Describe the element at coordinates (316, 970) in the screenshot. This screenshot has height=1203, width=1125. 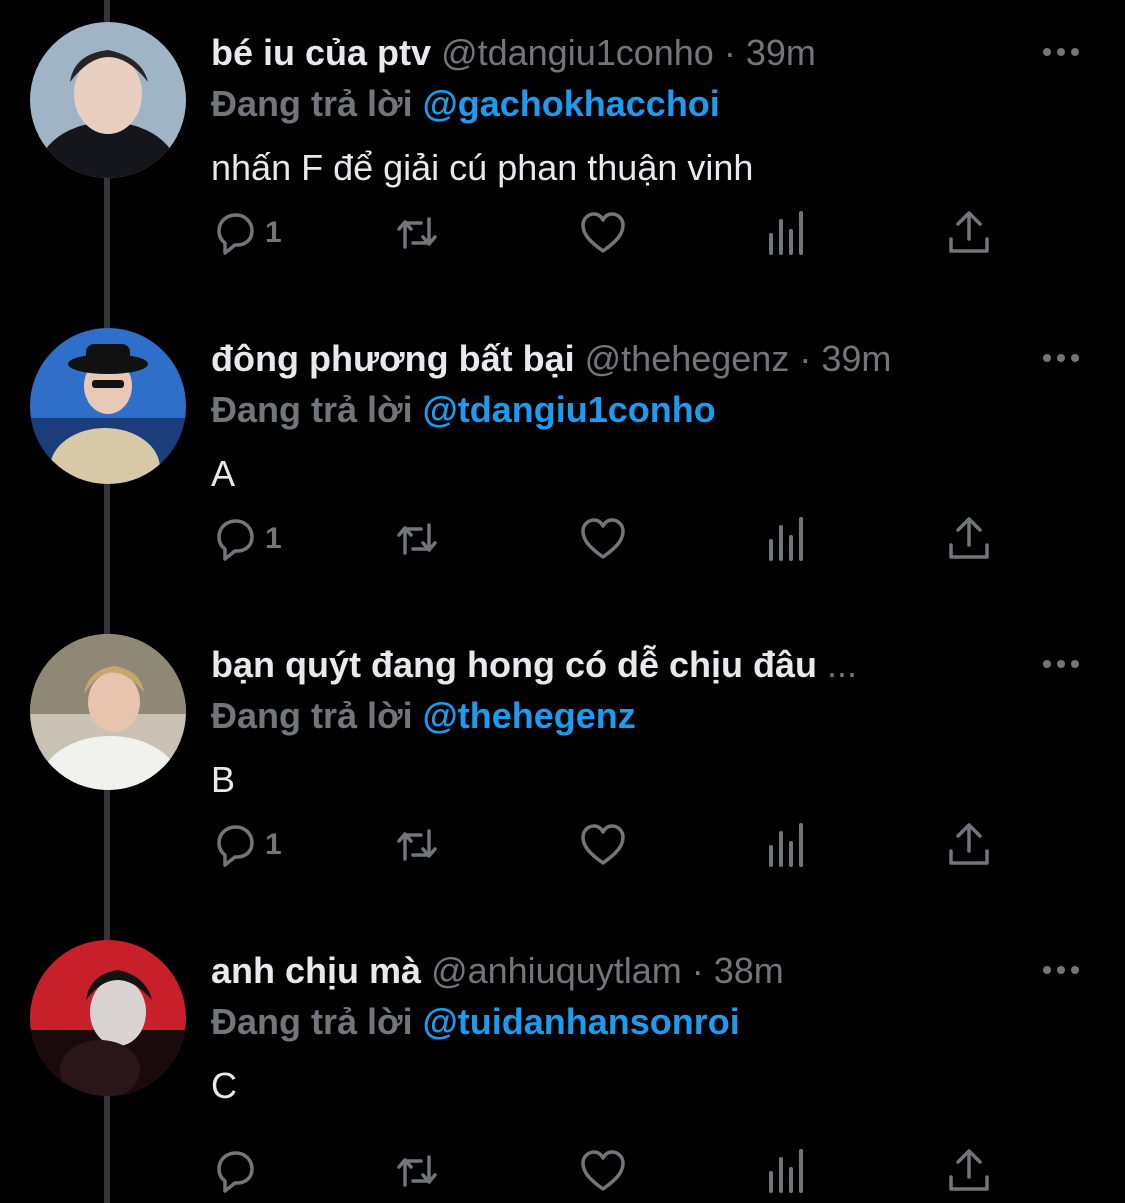
I see `display-name: anh chịu mà` at that location.